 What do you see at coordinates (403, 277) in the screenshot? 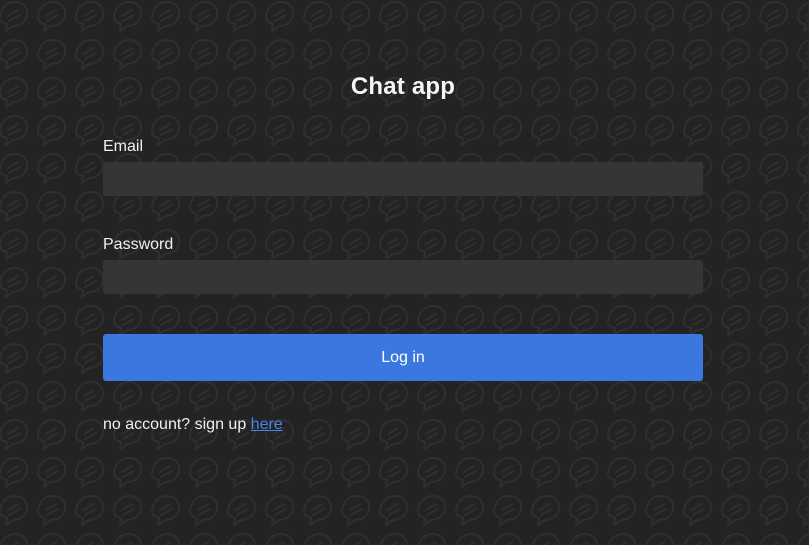
I see `password-input` at bounding box center [403, 277].